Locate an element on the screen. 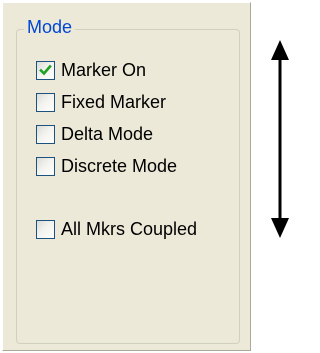 Image resolution: width=320 pixels, height=353 pixels. all-mkrs-coupled-checkbox: All Mkrs Coupled is located at coordinates (116, 229).